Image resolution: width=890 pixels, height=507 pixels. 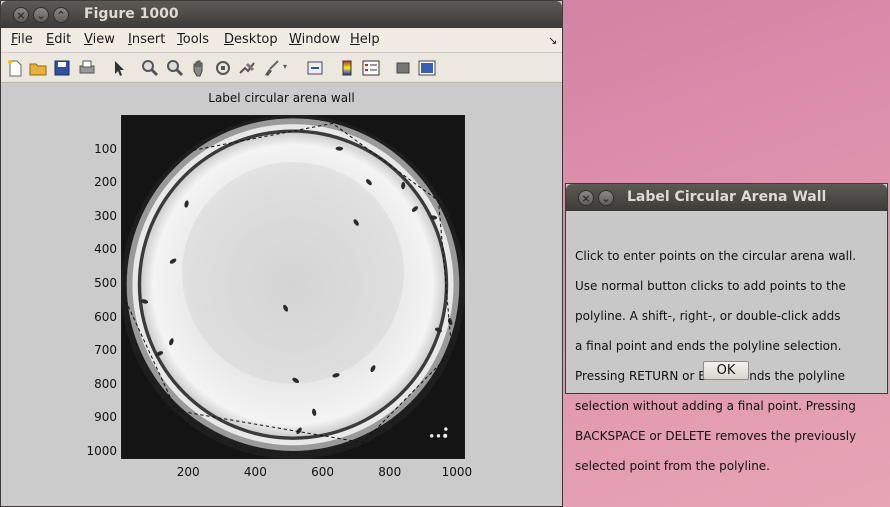 What do you see at coordinates (287, 72) in the screenshot?
I see `brush-dropdown-icon: ▾` at bounding box center [287, 72].